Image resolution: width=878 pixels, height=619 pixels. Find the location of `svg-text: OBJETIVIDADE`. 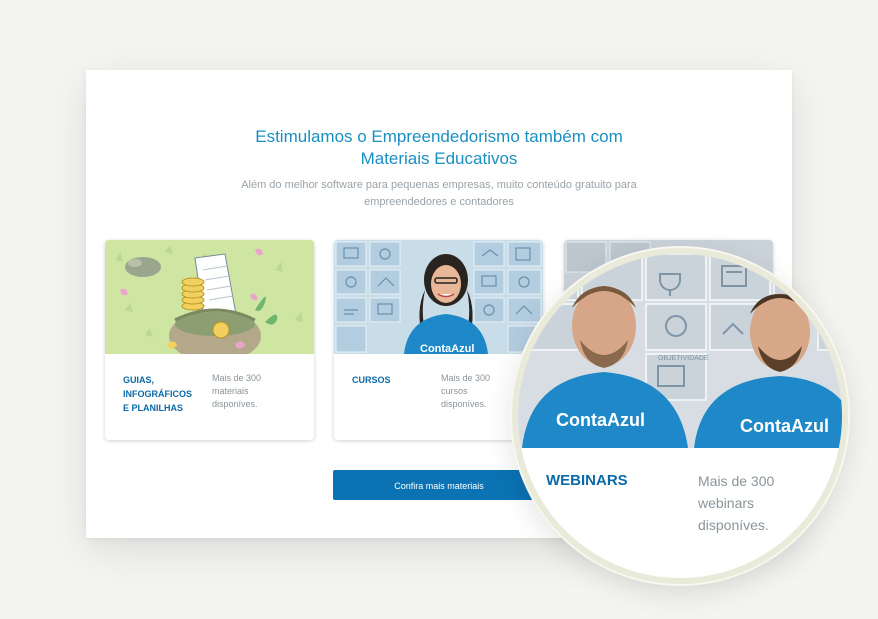

svg-text: OBJETIVIDADE is located at coordinates (683, 358).